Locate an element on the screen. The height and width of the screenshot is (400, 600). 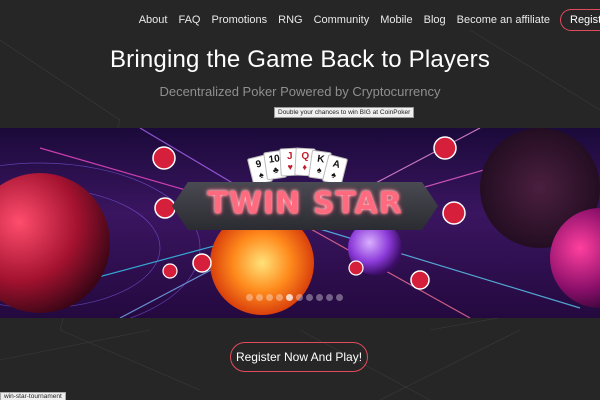
nav-mobile: Mobile is located at coordinates (396, 20).